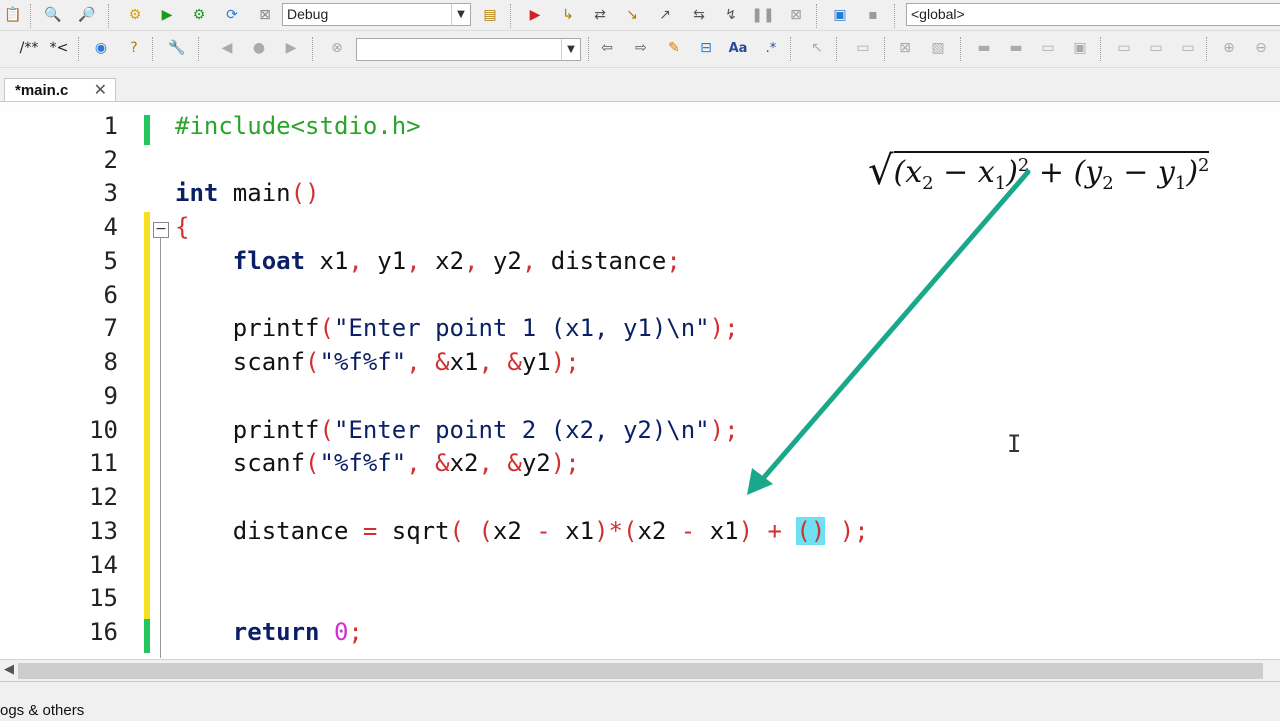  Describe the element at coordinates (9, 669) in the screenshot. I see `scroll-left-icon: ◀` at that location.